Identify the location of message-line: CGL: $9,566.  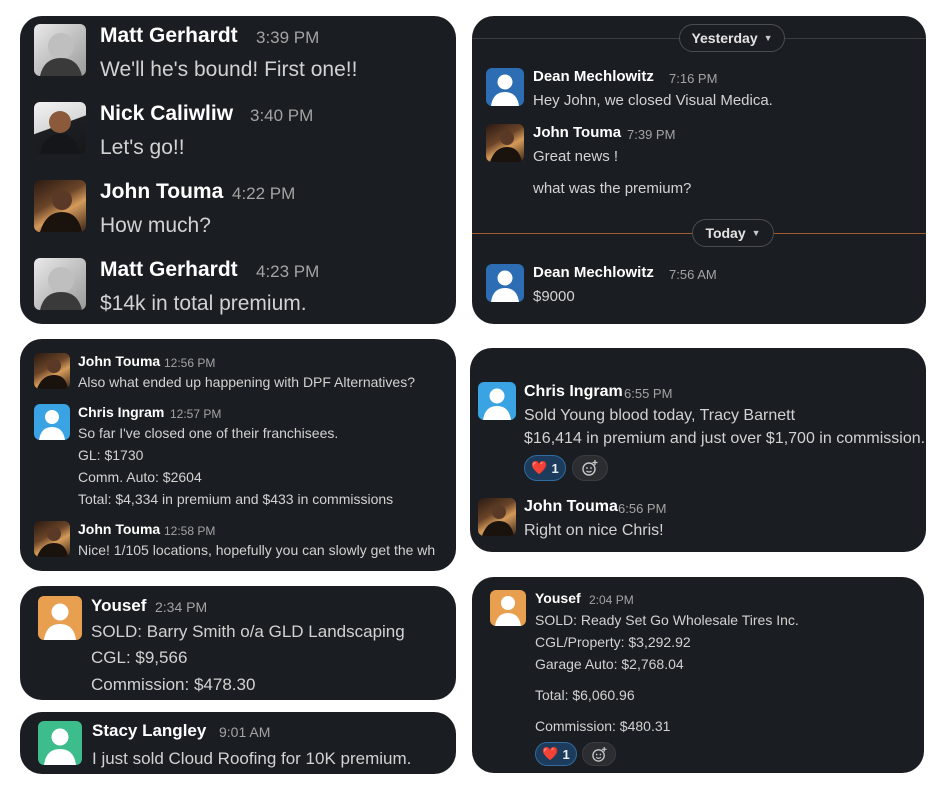
(139, 657).